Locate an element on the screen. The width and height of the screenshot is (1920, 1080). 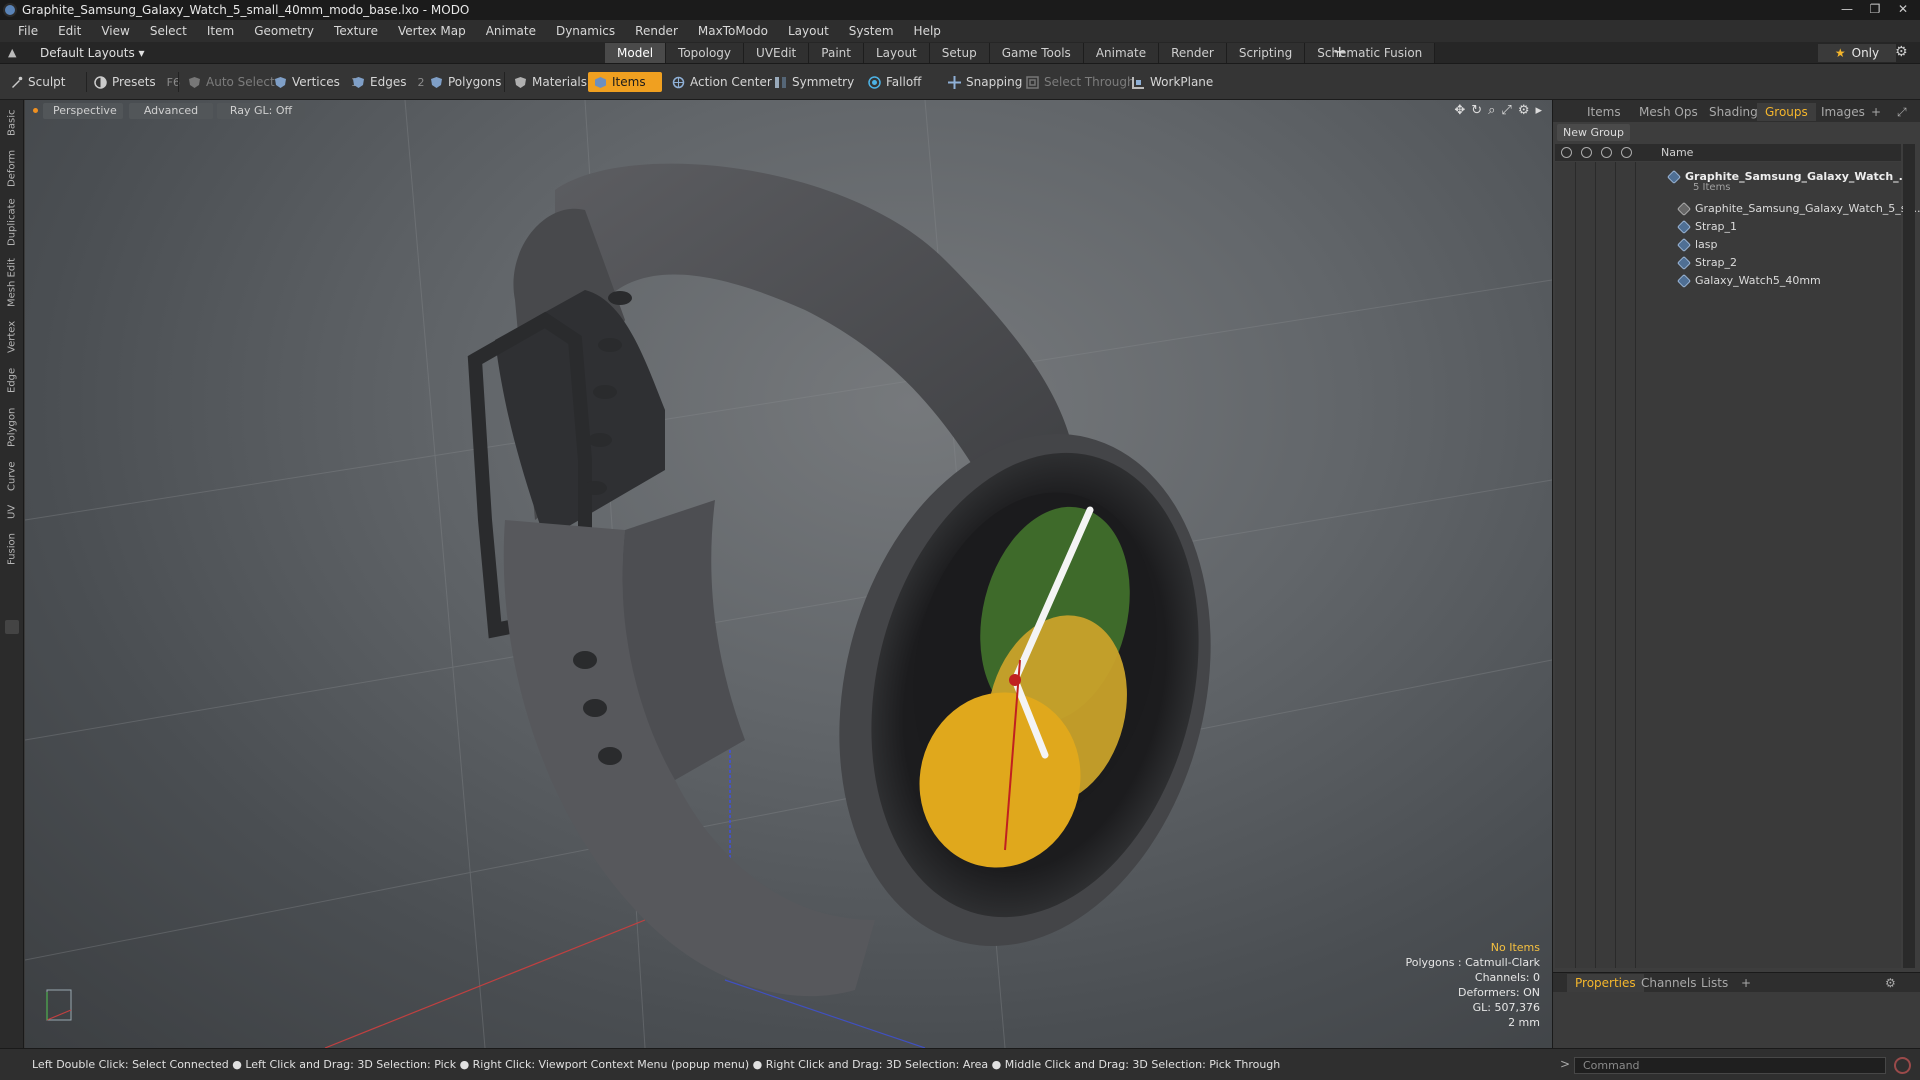
workplane-button: WorkPlane is located at coordinates (1172, 82).